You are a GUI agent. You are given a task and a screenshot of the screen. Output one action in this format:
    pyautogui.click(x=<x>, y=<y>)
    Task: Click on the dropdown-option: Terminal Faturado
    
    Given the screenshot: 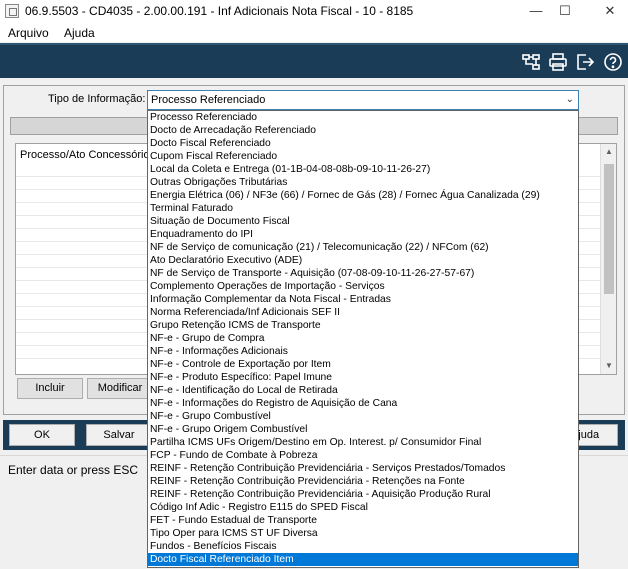 What is the action you would take?
    pyautogui.click(x=363, y=208)
    